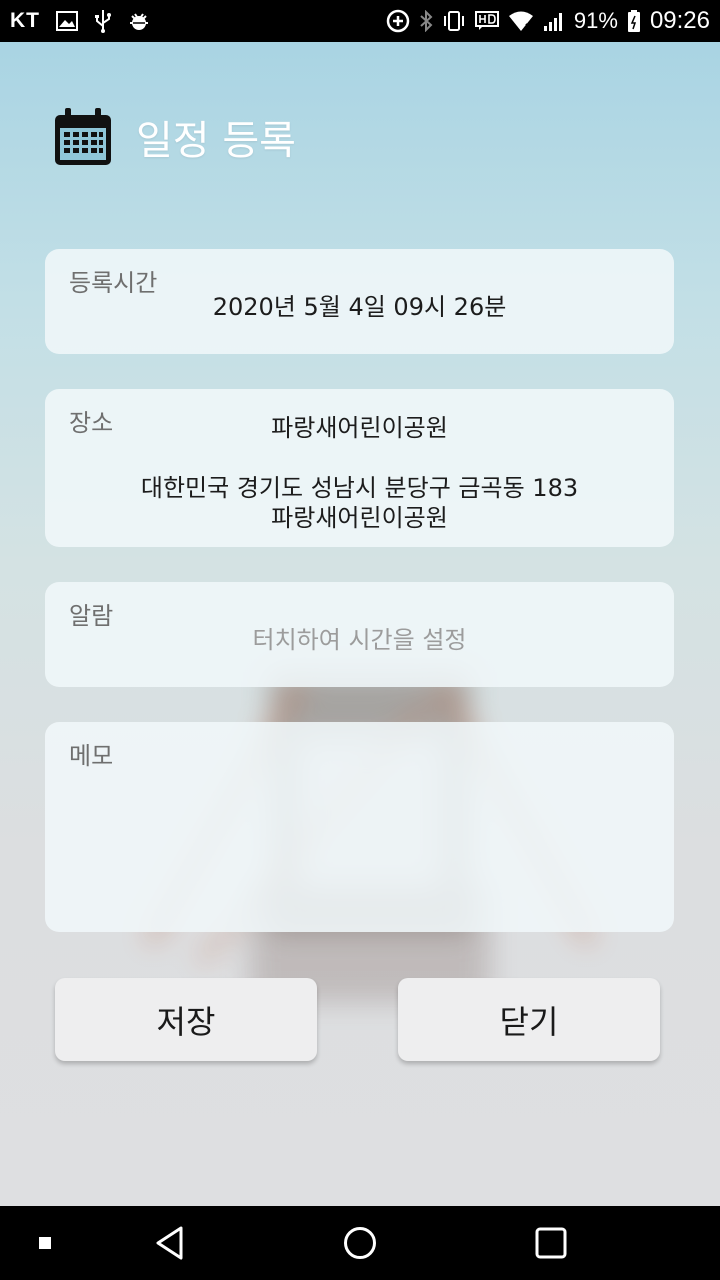  Describe the element at coordinates (529, 1019) in the screenshot. I see `close-button: 닫기` at that location.